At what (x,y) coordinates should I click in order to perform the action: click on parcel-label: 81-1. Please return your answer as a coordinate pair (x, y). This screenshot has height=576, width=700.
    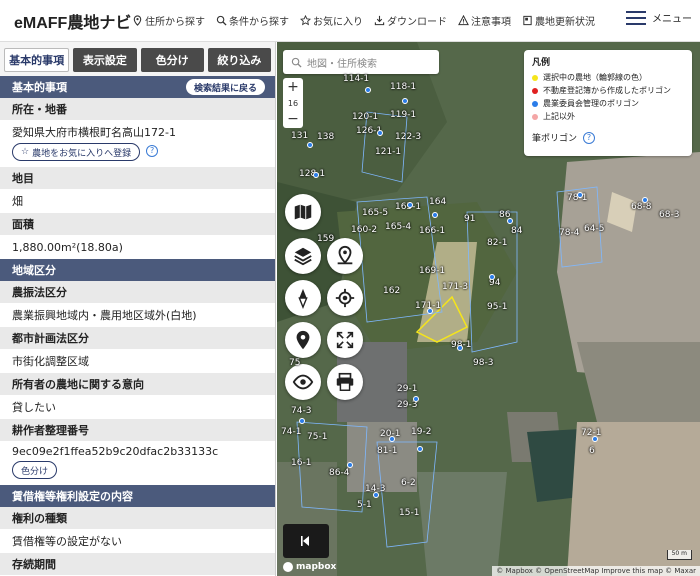
    Looking at the image, I should click on (387, 451).